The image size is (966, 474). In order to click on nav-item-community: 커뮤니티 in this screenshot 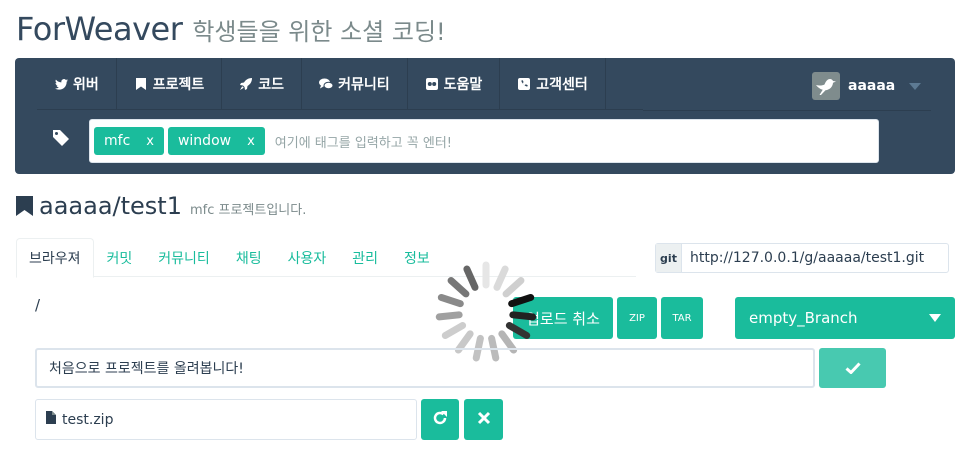, I will do `click(355, 84)`.